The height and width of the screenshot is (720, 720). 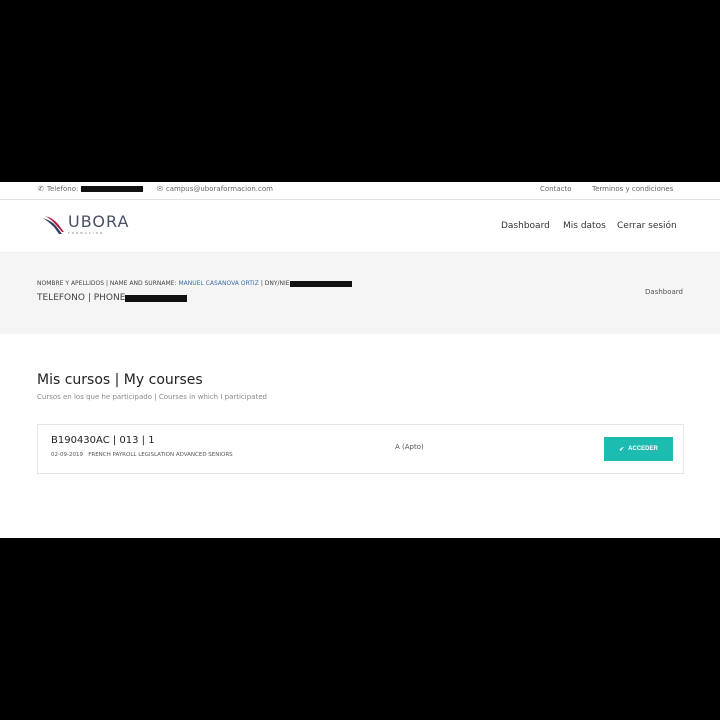 I want to click on breadcrumb: Dashboard, so click(x=664, y=292).